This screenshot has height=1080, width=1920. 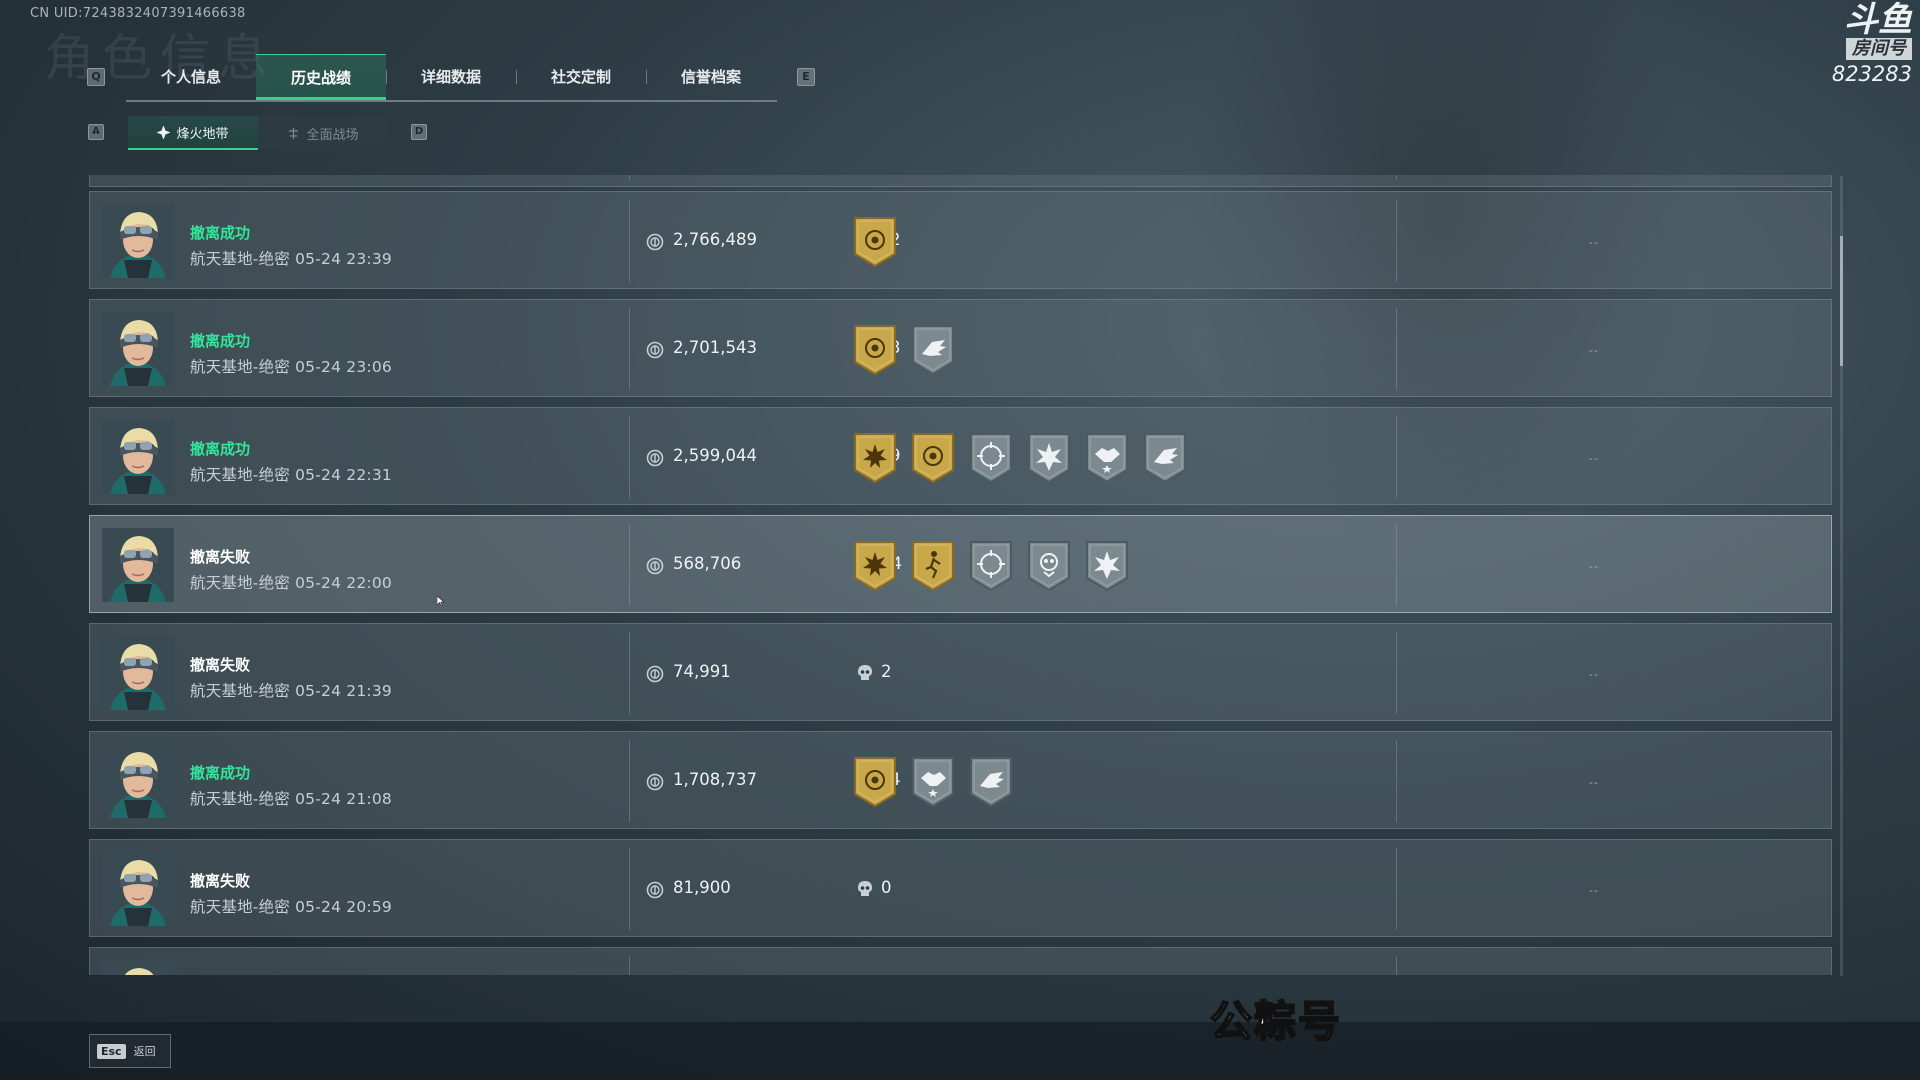 What do you see at coordinates (291, 475) in the screenshot?
I see `map-and-time: 航天基地-绝密 05-24 22:31` at bounding box center [291, 475].